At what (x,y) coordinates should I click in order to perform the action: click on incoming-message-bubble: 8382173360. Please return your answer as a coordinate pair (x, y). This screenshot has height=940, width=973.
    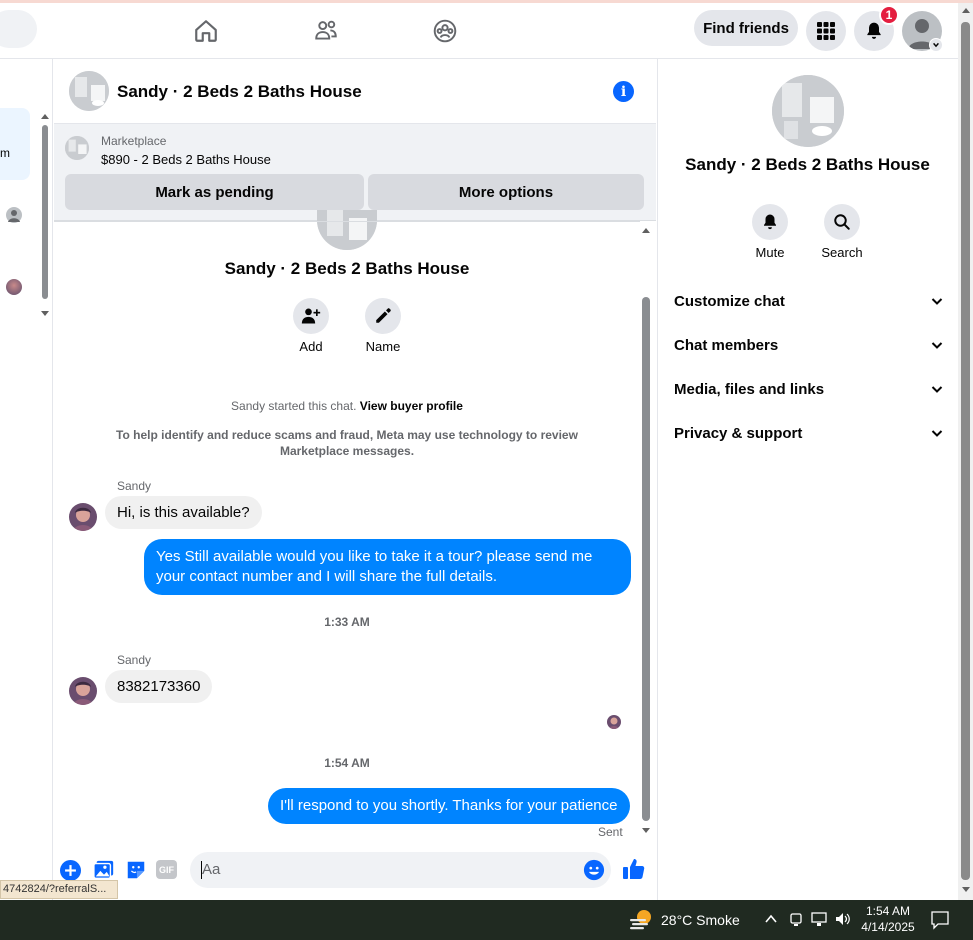
    Looking at the image, I should click on (159, 686).